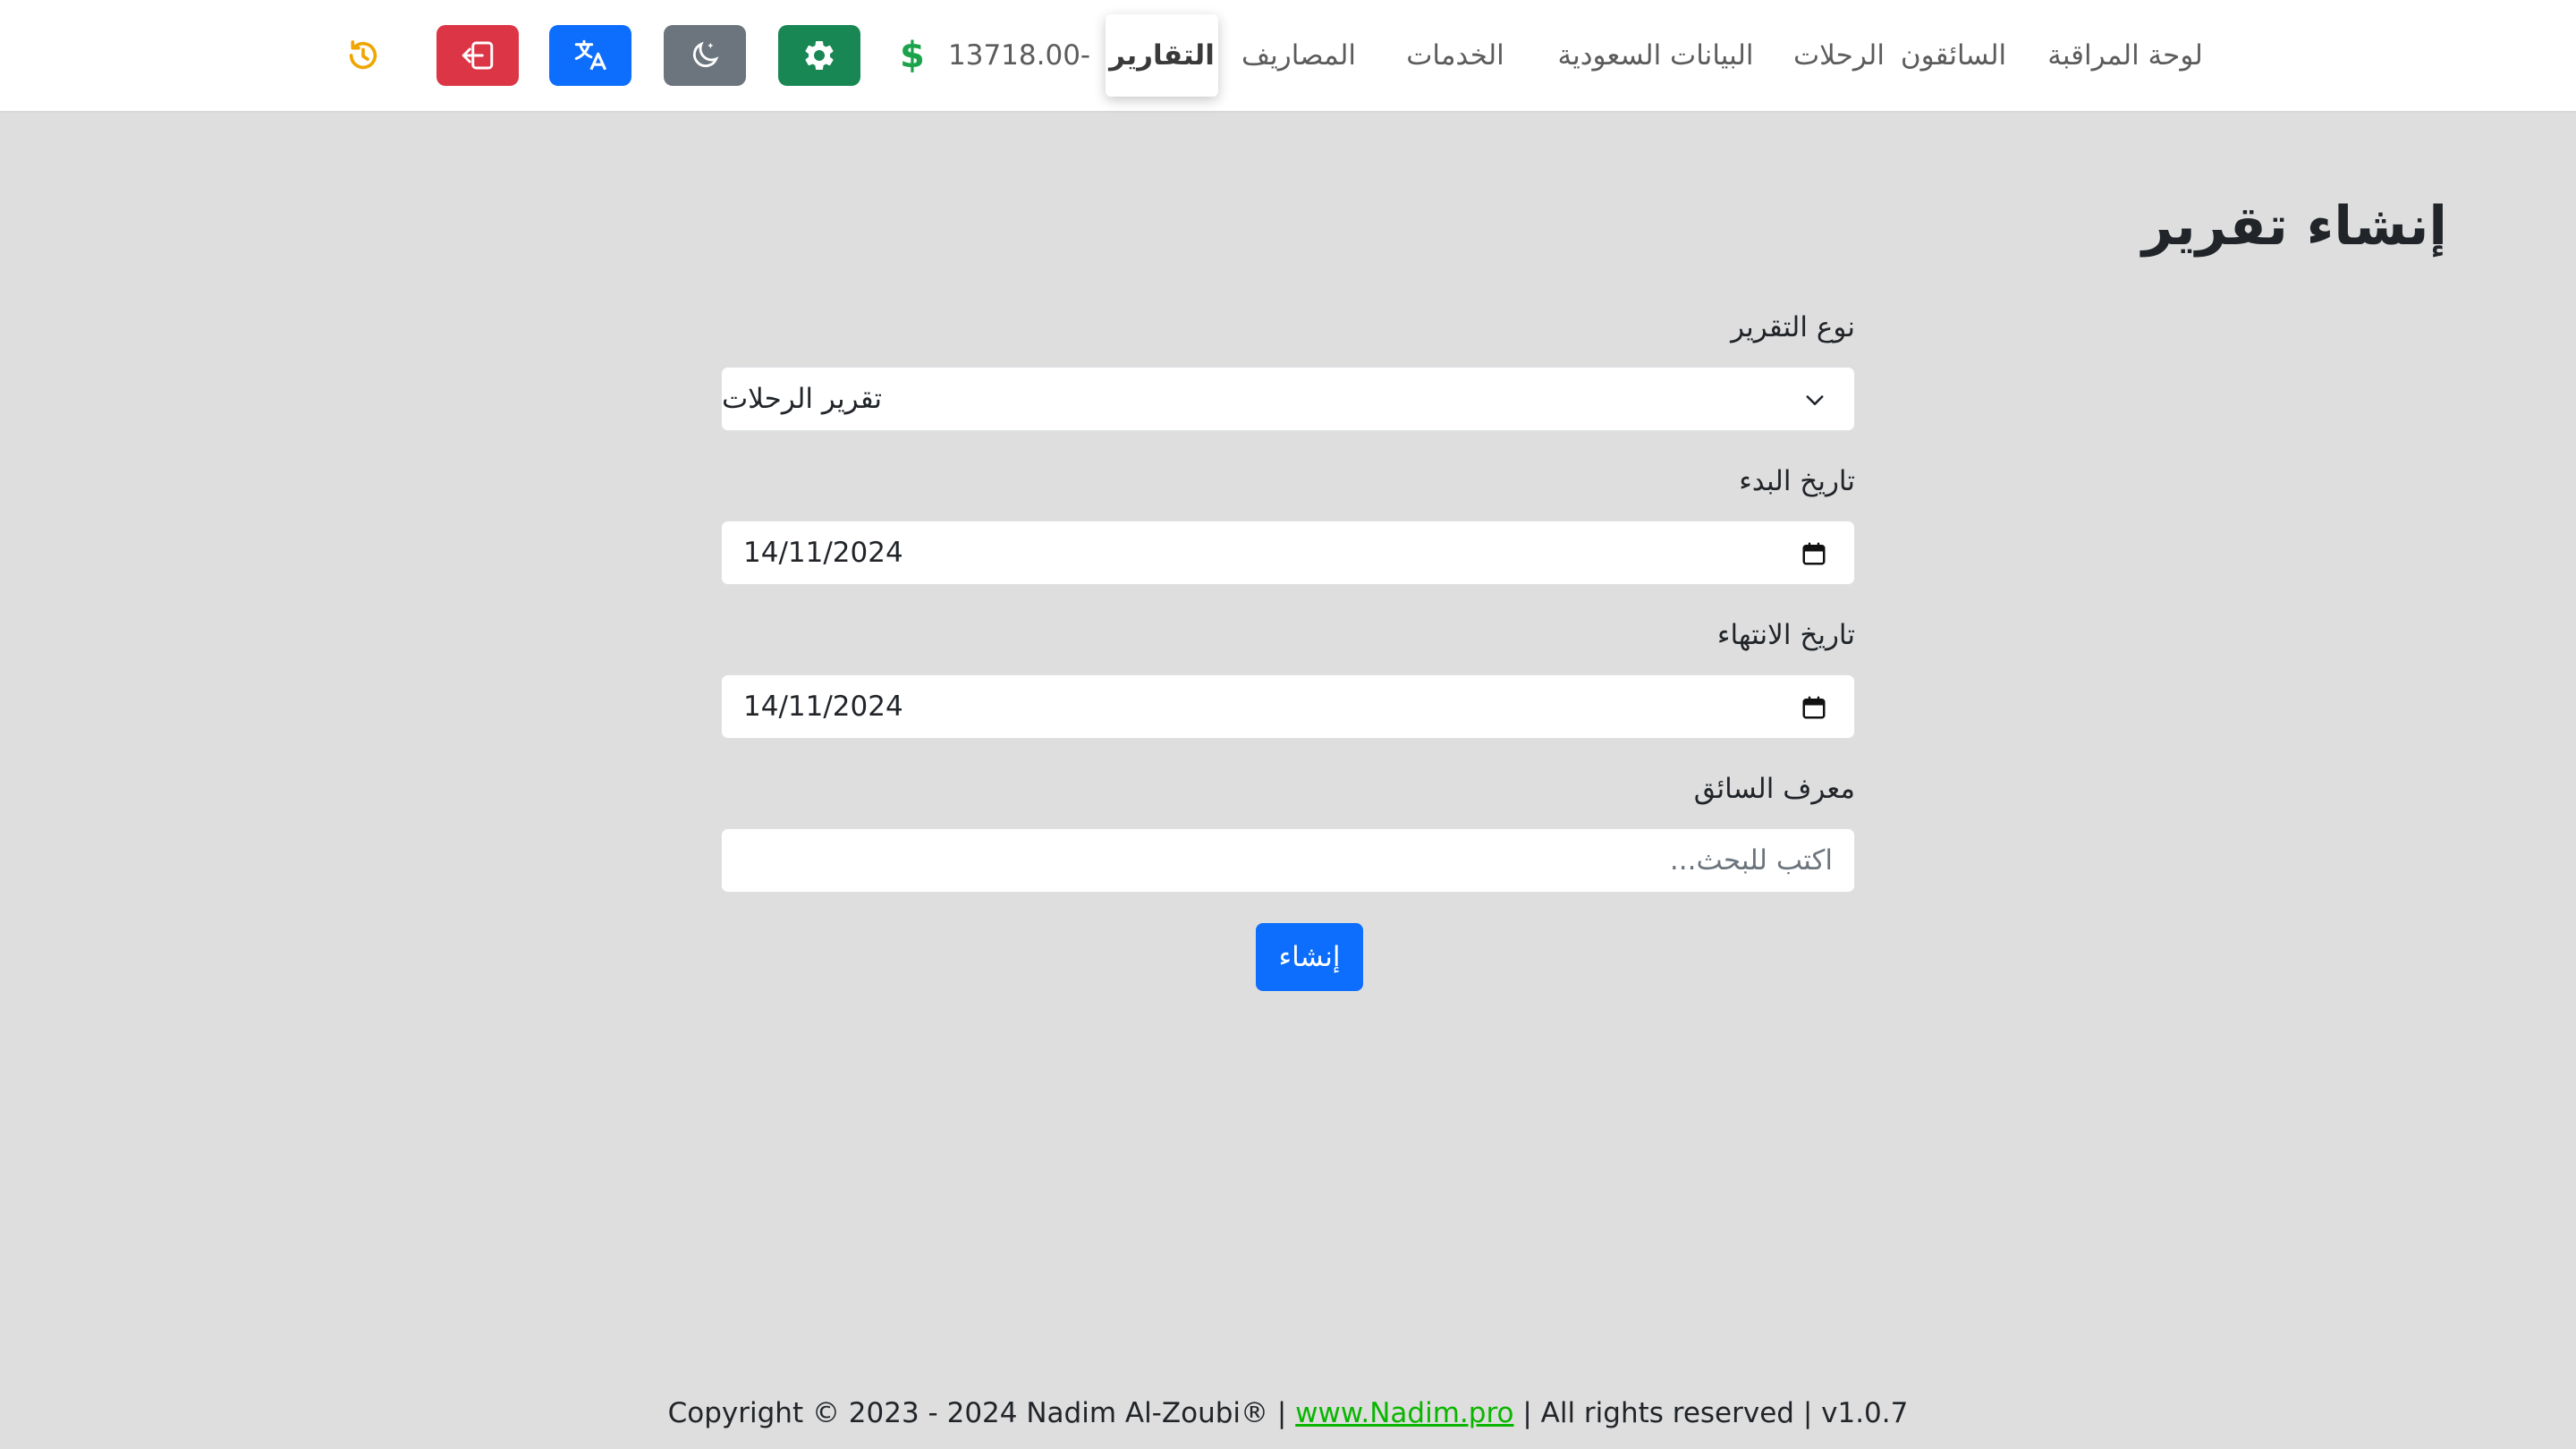  What do you see at coordinates (1815, 400) in the screenshot?
I see `chevron-down-icon` at bounding box center [1815, 400].